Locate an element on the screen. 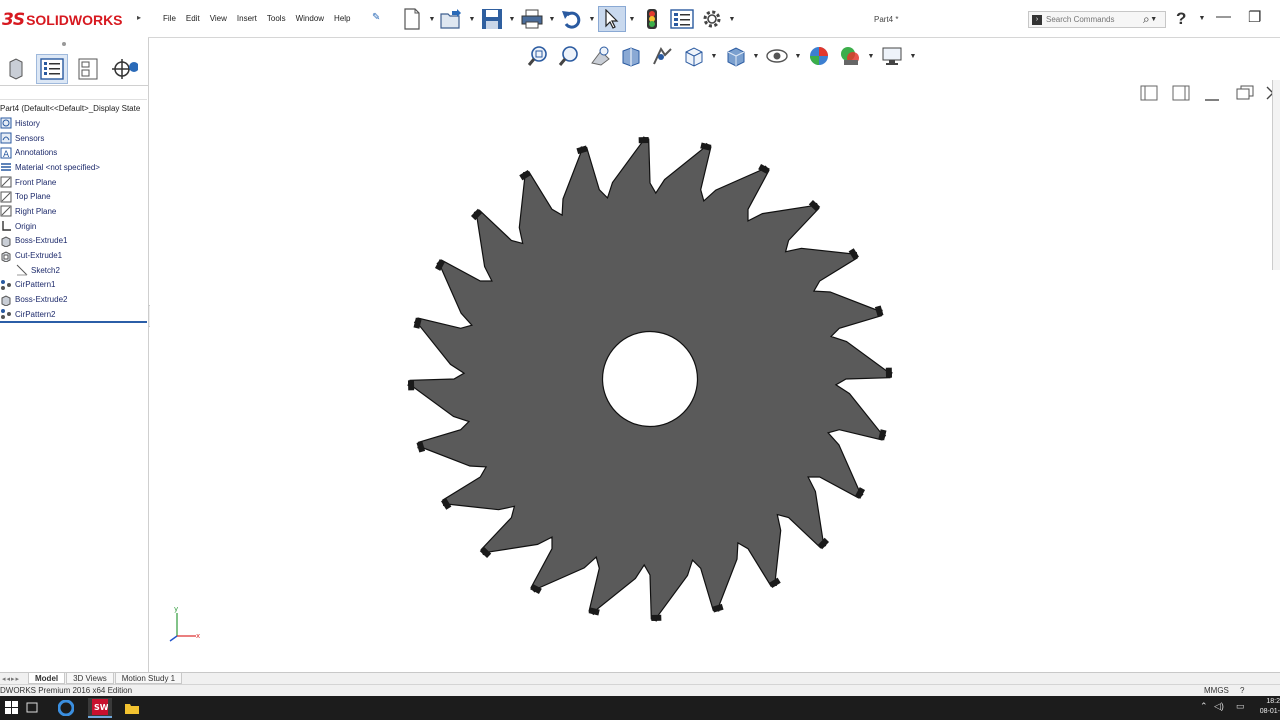 The height and width of the screenshot is (720, 1280). menu-view: View is located at coordinates (218, 18).